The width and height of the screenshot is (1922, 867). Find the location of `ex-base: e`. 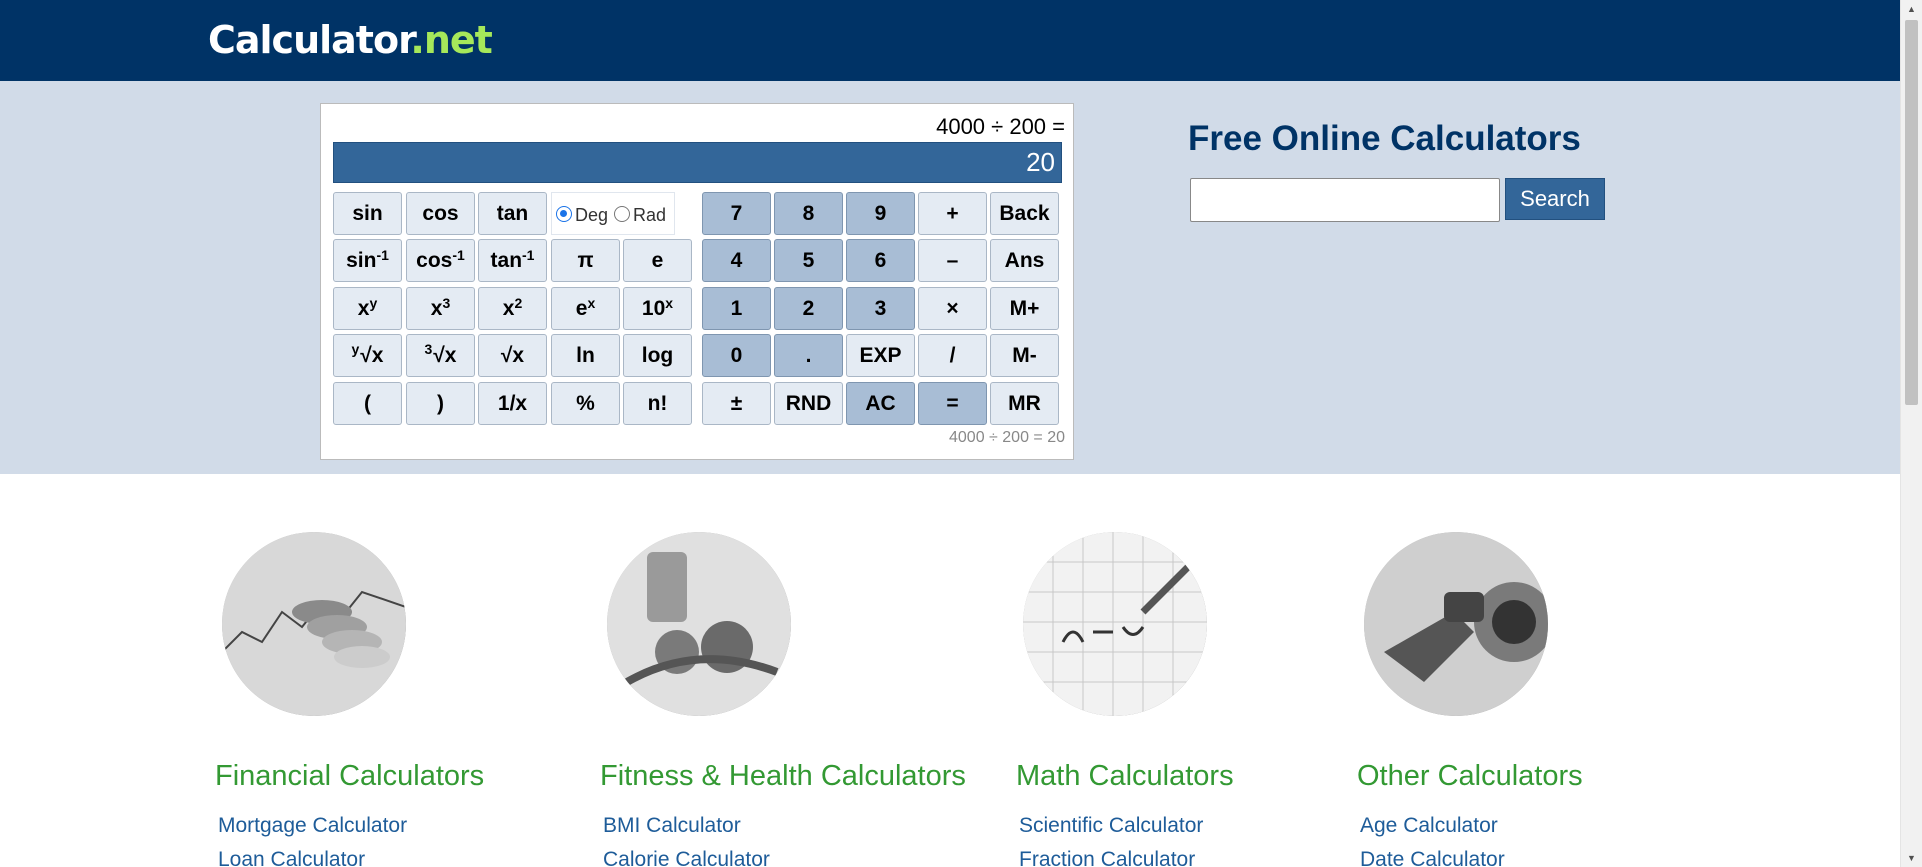

ex-base: e is located at coordinates (581, 308).